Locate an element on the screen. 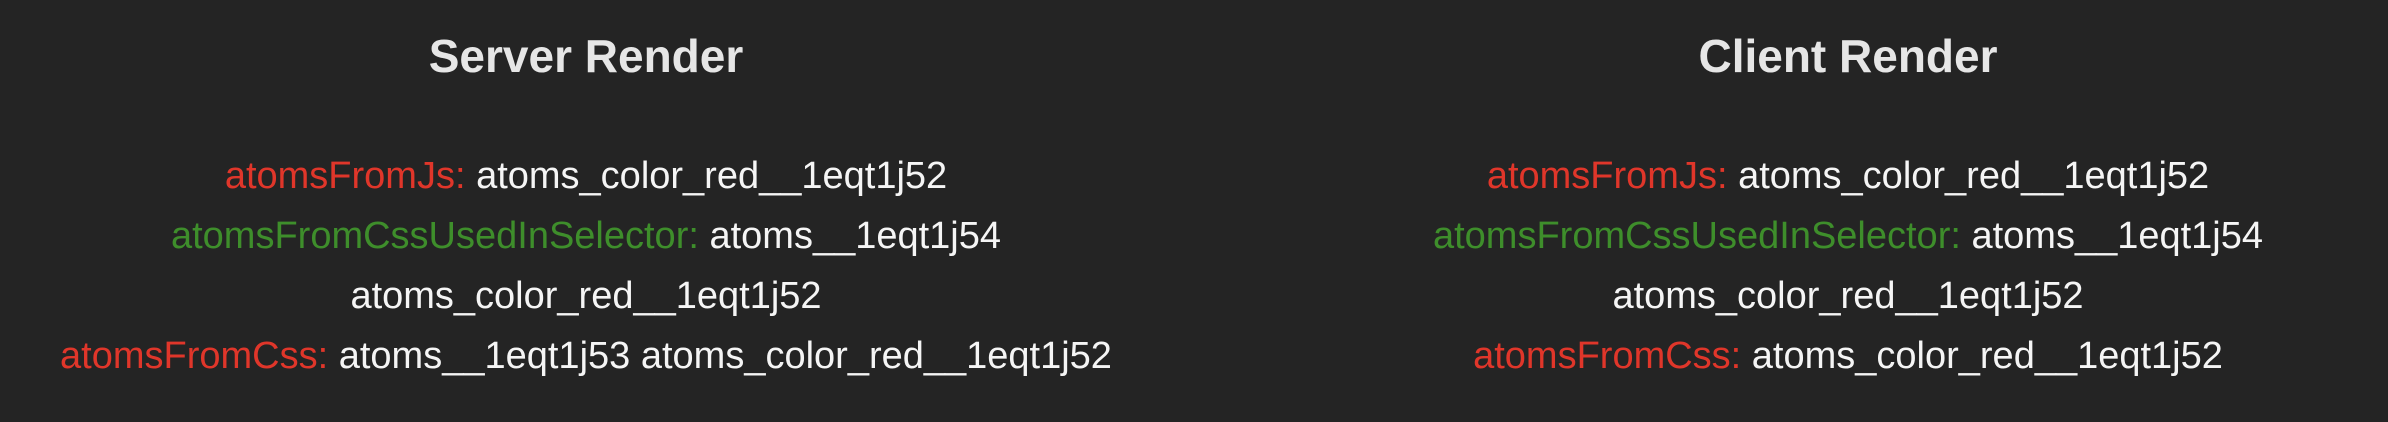  server-row-atoms-from-js: atomsFromJs: atoms_color_red__1eqt1j52 is located at coordinates (586, 180).